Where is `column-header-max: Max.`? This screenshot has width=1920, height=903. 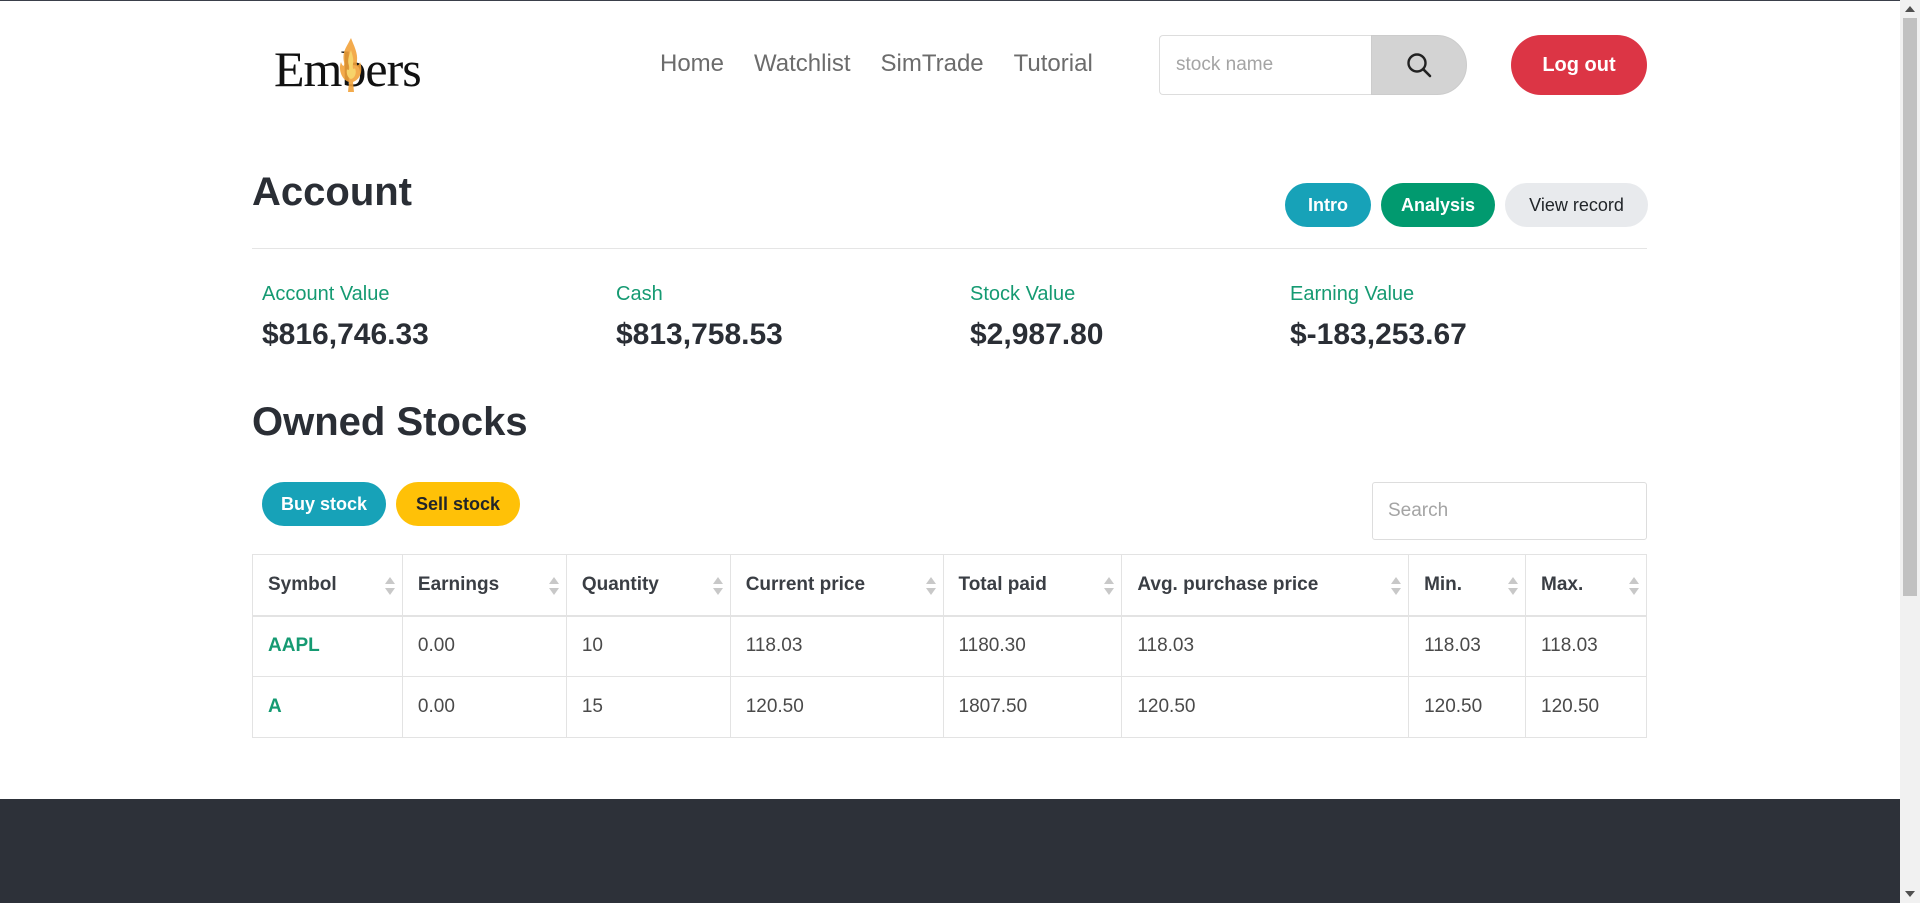
column-header-max: Max. is located at coordinates (1586, 585).